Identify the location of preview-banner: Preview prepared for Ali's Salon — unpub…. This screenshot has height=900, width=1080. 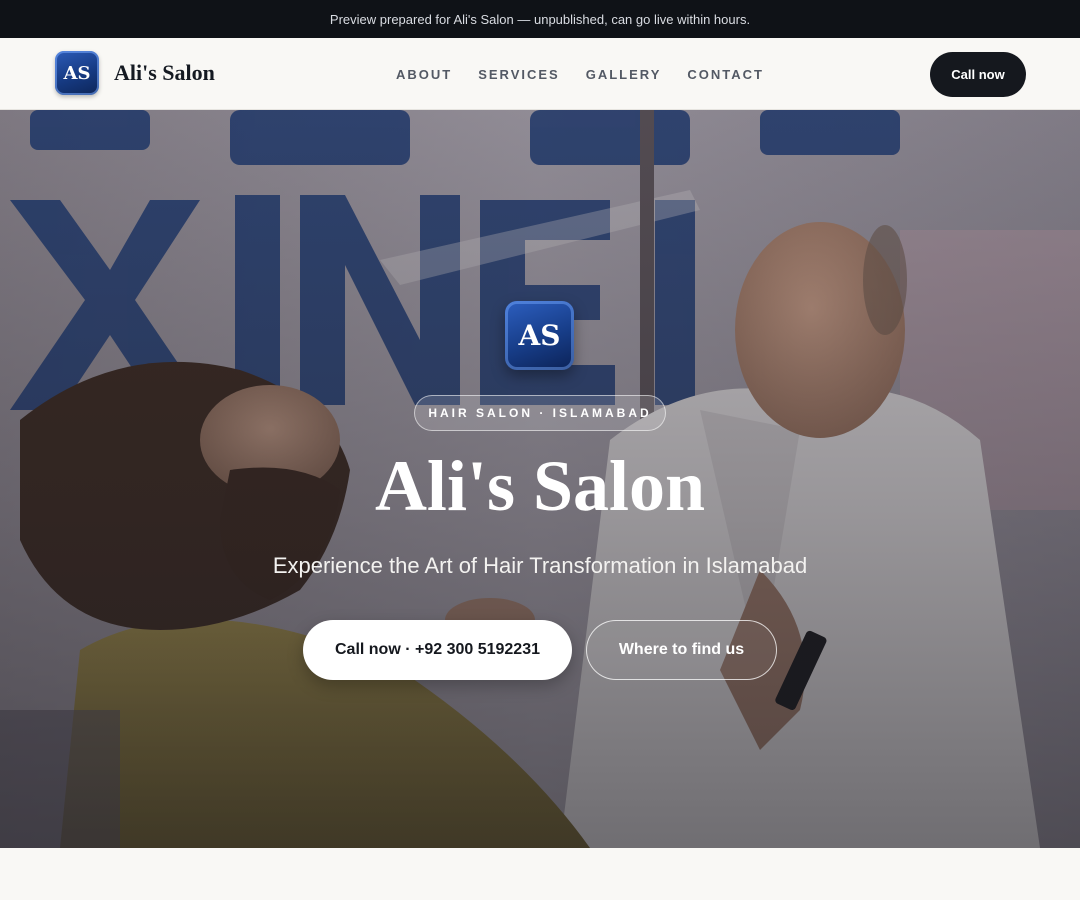
(540, 19).